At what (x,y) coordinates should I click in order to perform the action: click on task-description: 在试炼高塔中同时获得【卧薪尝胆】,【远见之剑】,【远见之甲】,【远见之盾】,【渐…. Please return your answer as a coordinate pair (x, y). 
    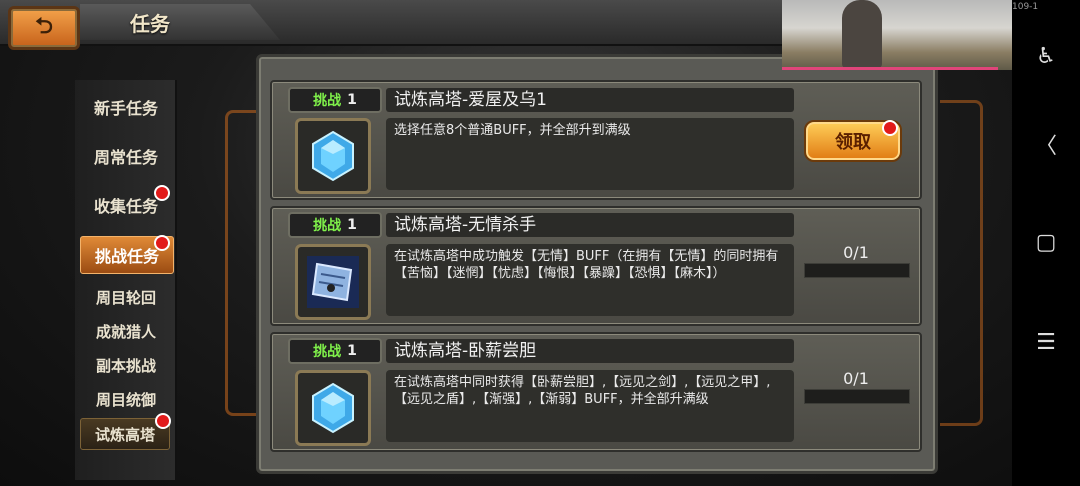
    Looking at the image, I should click on (590, 406).